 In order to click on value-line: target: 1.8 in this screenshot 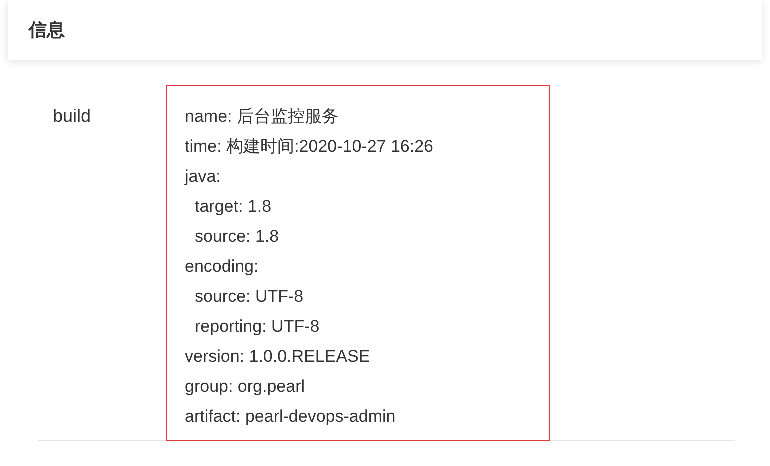, I will do `click(233, 207)`.